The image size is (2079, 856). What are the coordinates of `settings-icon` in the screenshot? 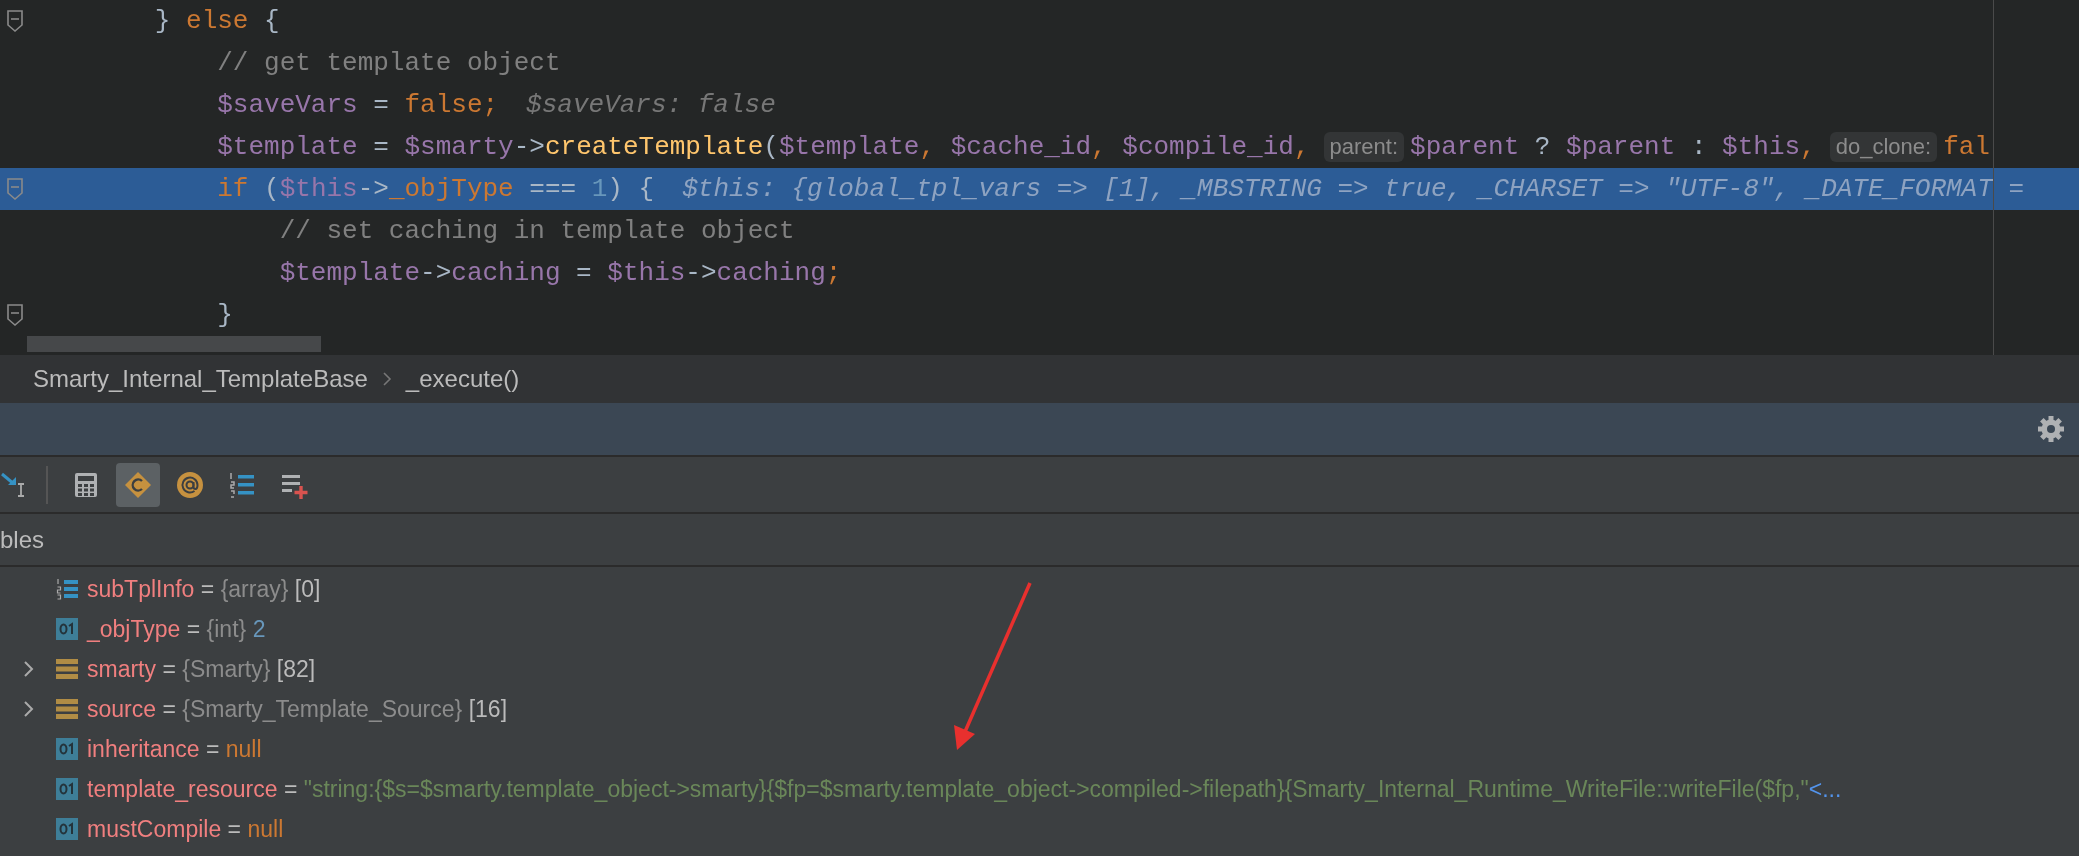 It's located at (2051, 429).